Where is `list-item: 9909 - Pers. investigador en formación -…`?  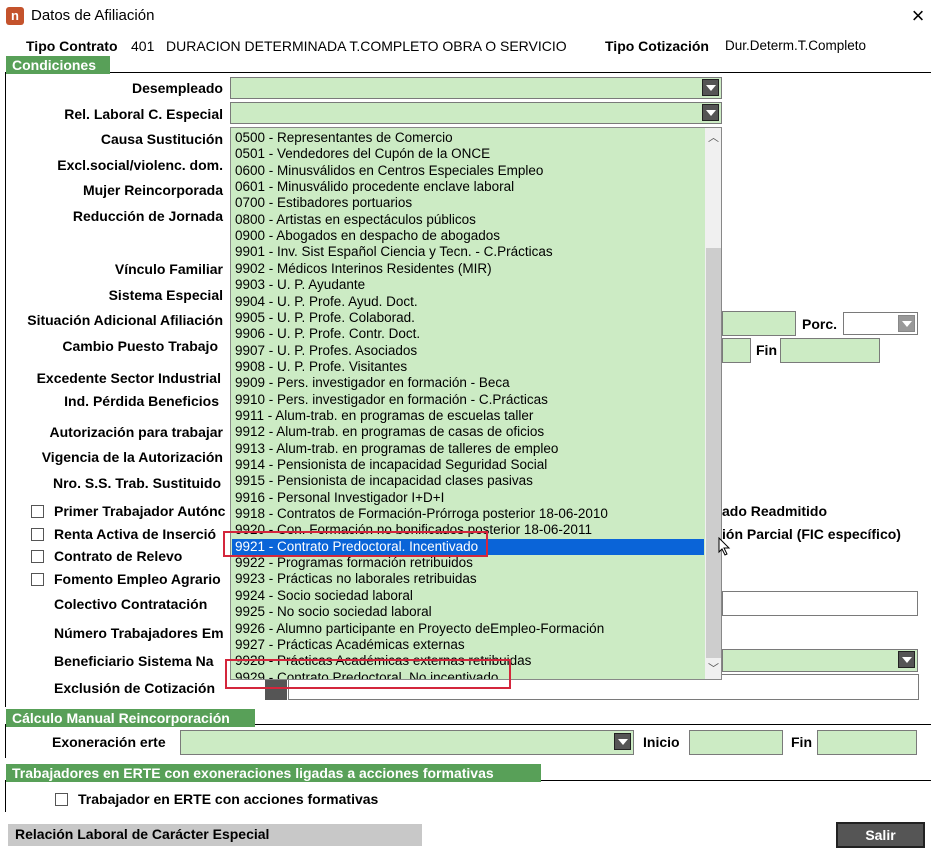
list-item: 9909 - Pers. investigador en formación -… is located at coordinates (468, 383).